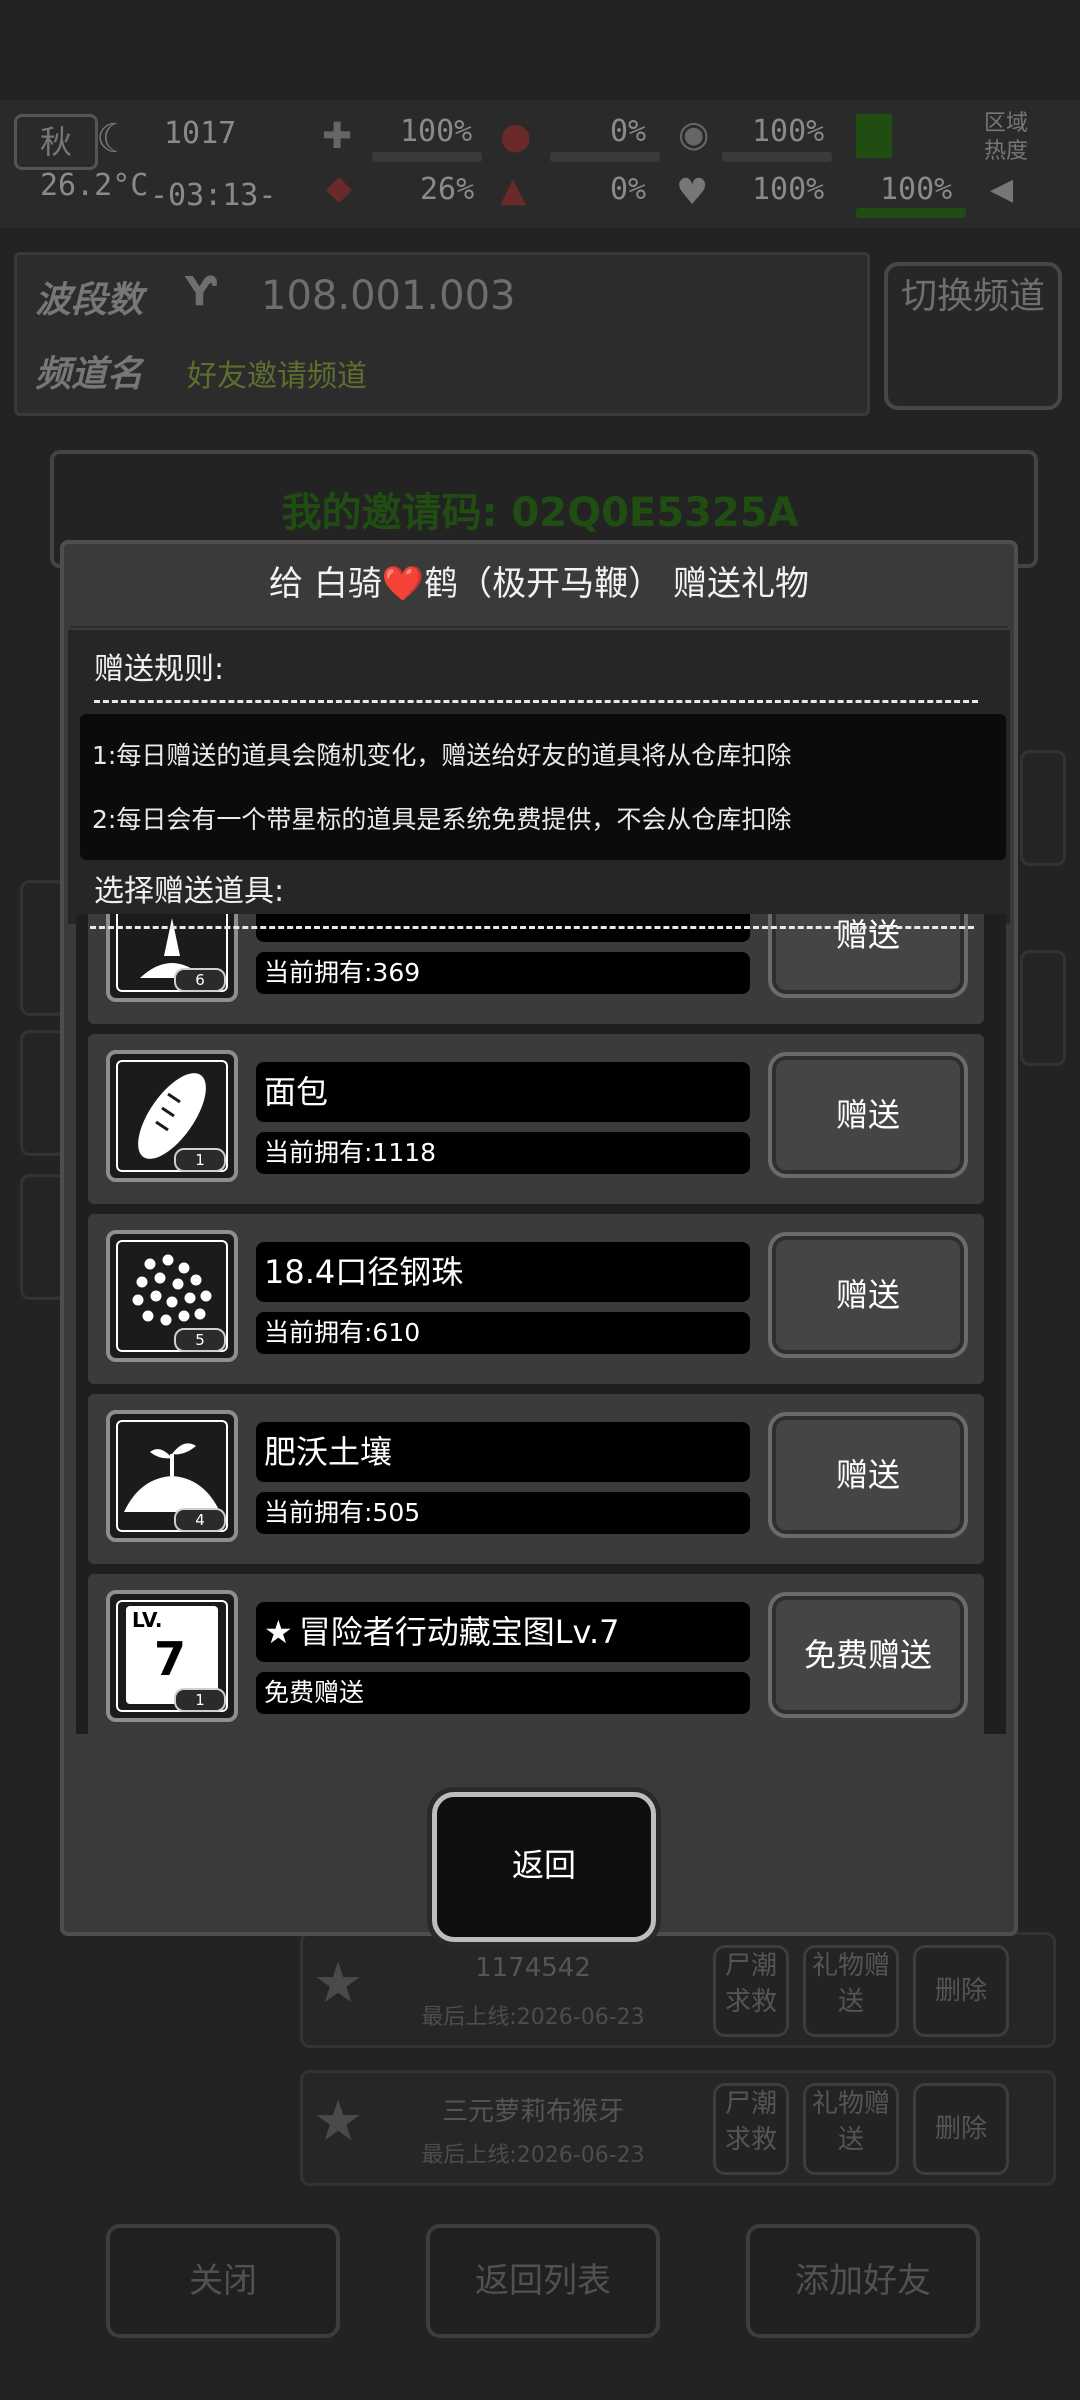  Describe the element at coordinates (459, 1632) in the screenshot. I see `item-name: 冒险者行动藏宝图Lv.7` at that location.